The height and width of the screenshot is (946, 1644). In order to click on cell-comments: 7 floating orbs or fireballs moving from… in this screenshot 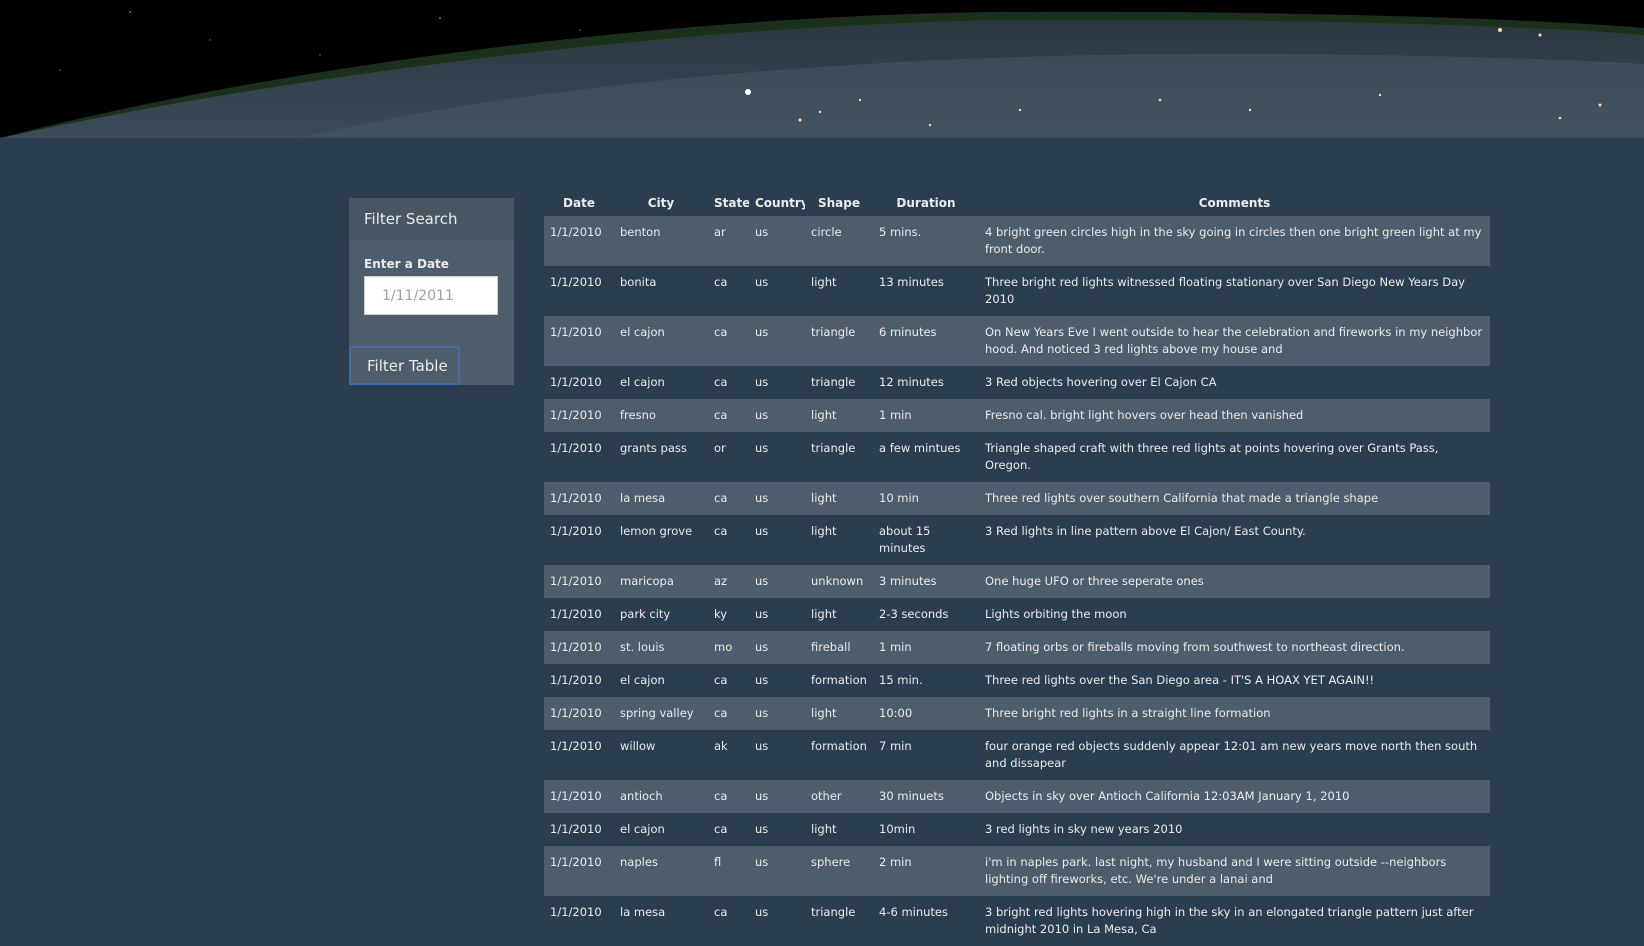, I will do `click(1195, 647)`.